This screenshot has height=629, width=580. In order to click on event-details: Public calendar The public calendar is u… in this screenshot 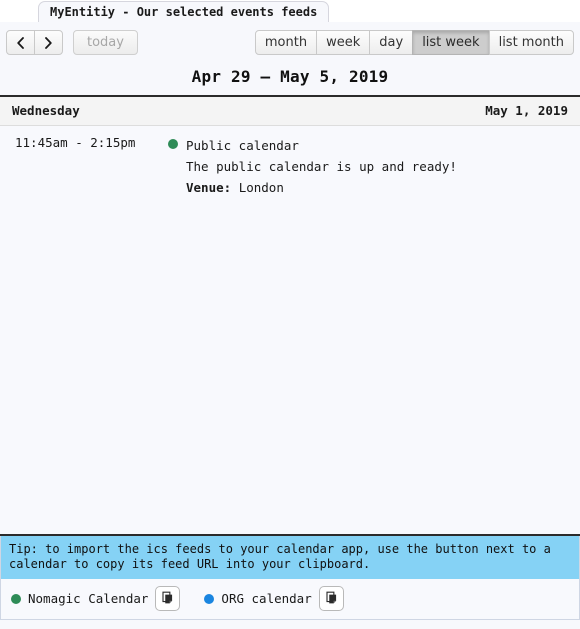, I will do `click(377, 166)`.